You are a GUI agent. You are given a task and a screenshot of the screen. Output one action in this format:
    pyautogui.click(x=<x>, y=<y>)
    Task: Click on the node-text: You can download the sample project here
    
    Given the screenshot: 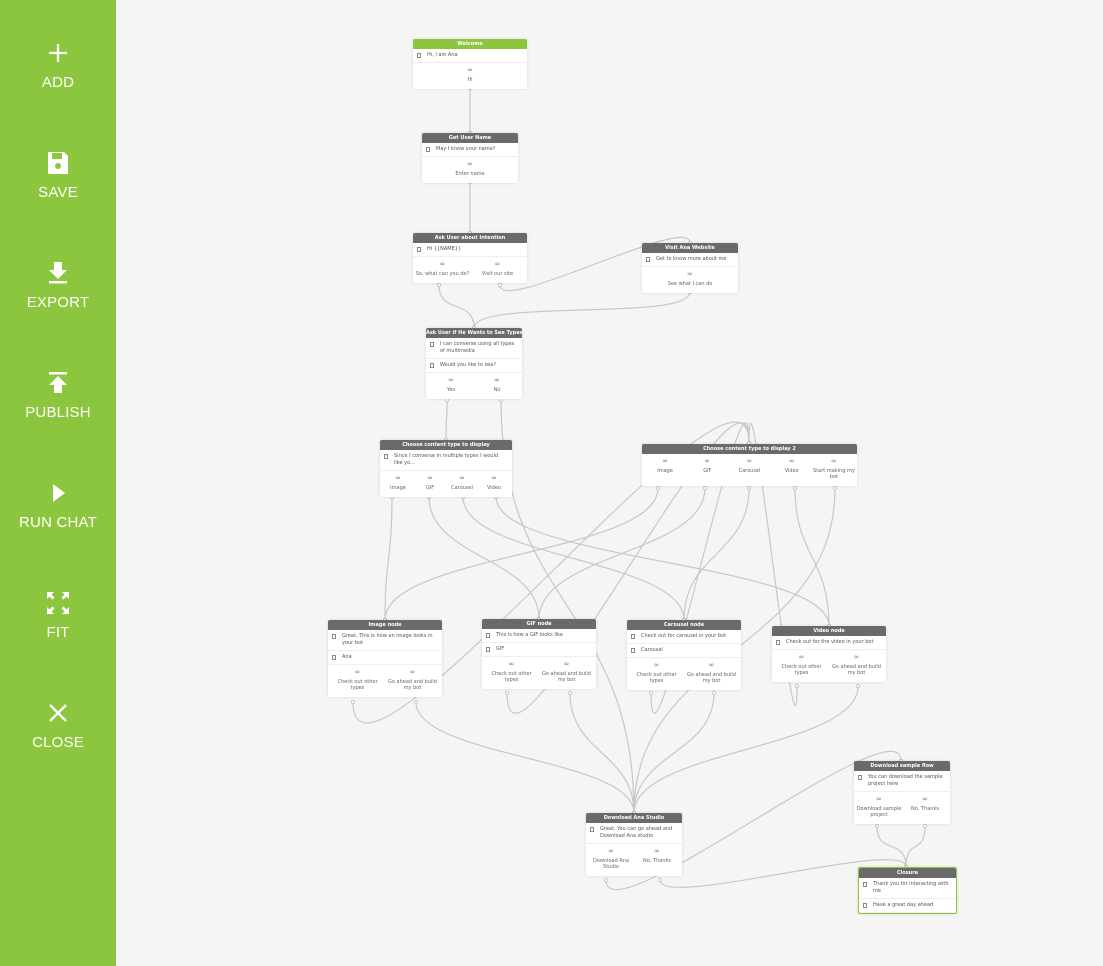 What is the action you would take?
    pyautogui.click(x=902, y=781)
    